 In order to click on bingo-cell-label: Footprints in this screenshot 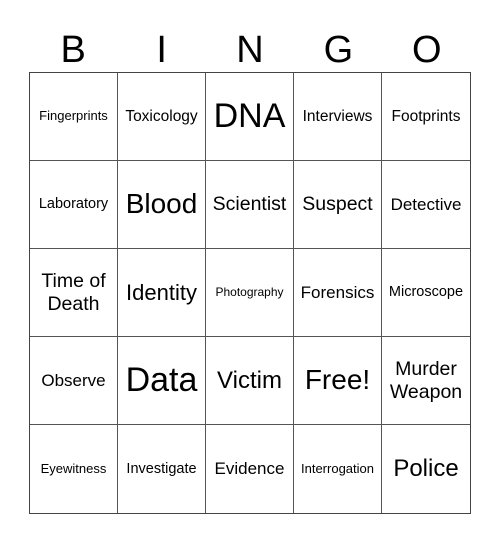, I will do `click(426, 116)`.